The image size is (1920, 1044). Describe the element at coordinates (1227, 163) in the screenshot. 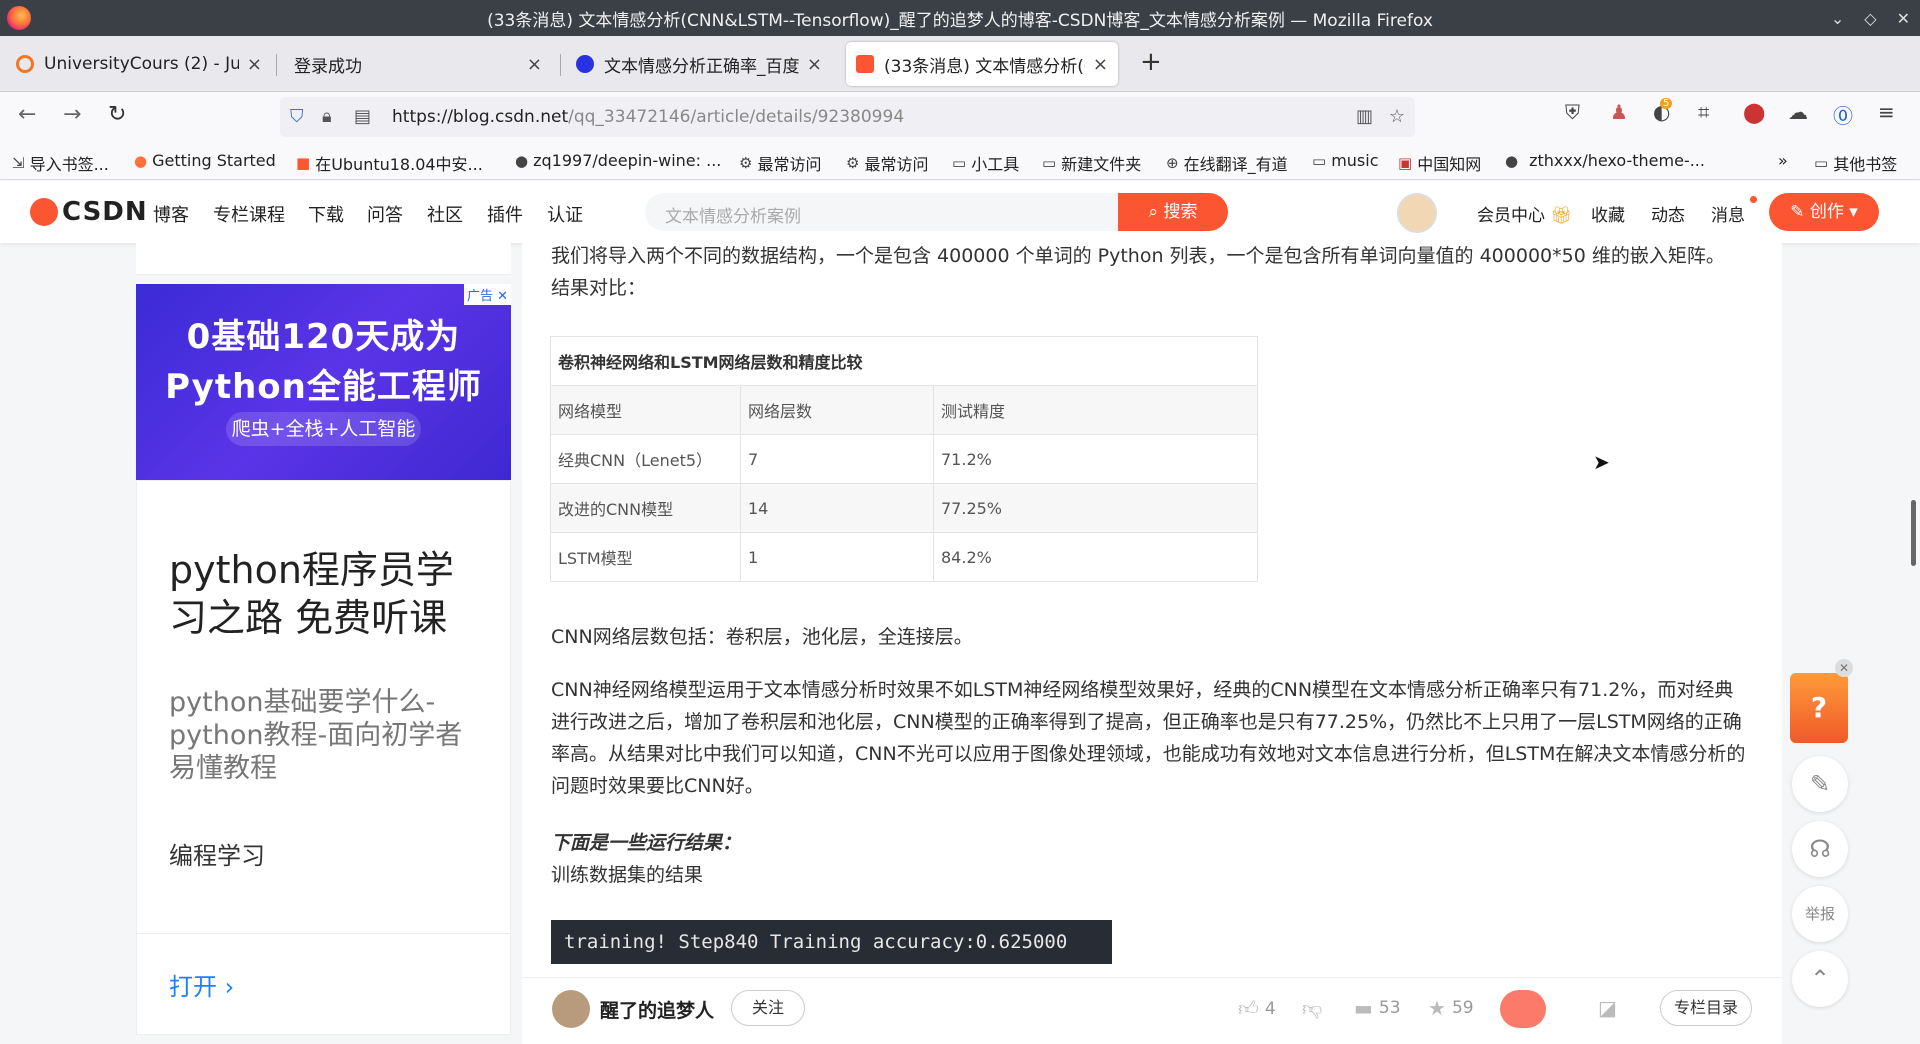

I see `bookmark-item: ⊕ 在线翻译_有道` at that location.